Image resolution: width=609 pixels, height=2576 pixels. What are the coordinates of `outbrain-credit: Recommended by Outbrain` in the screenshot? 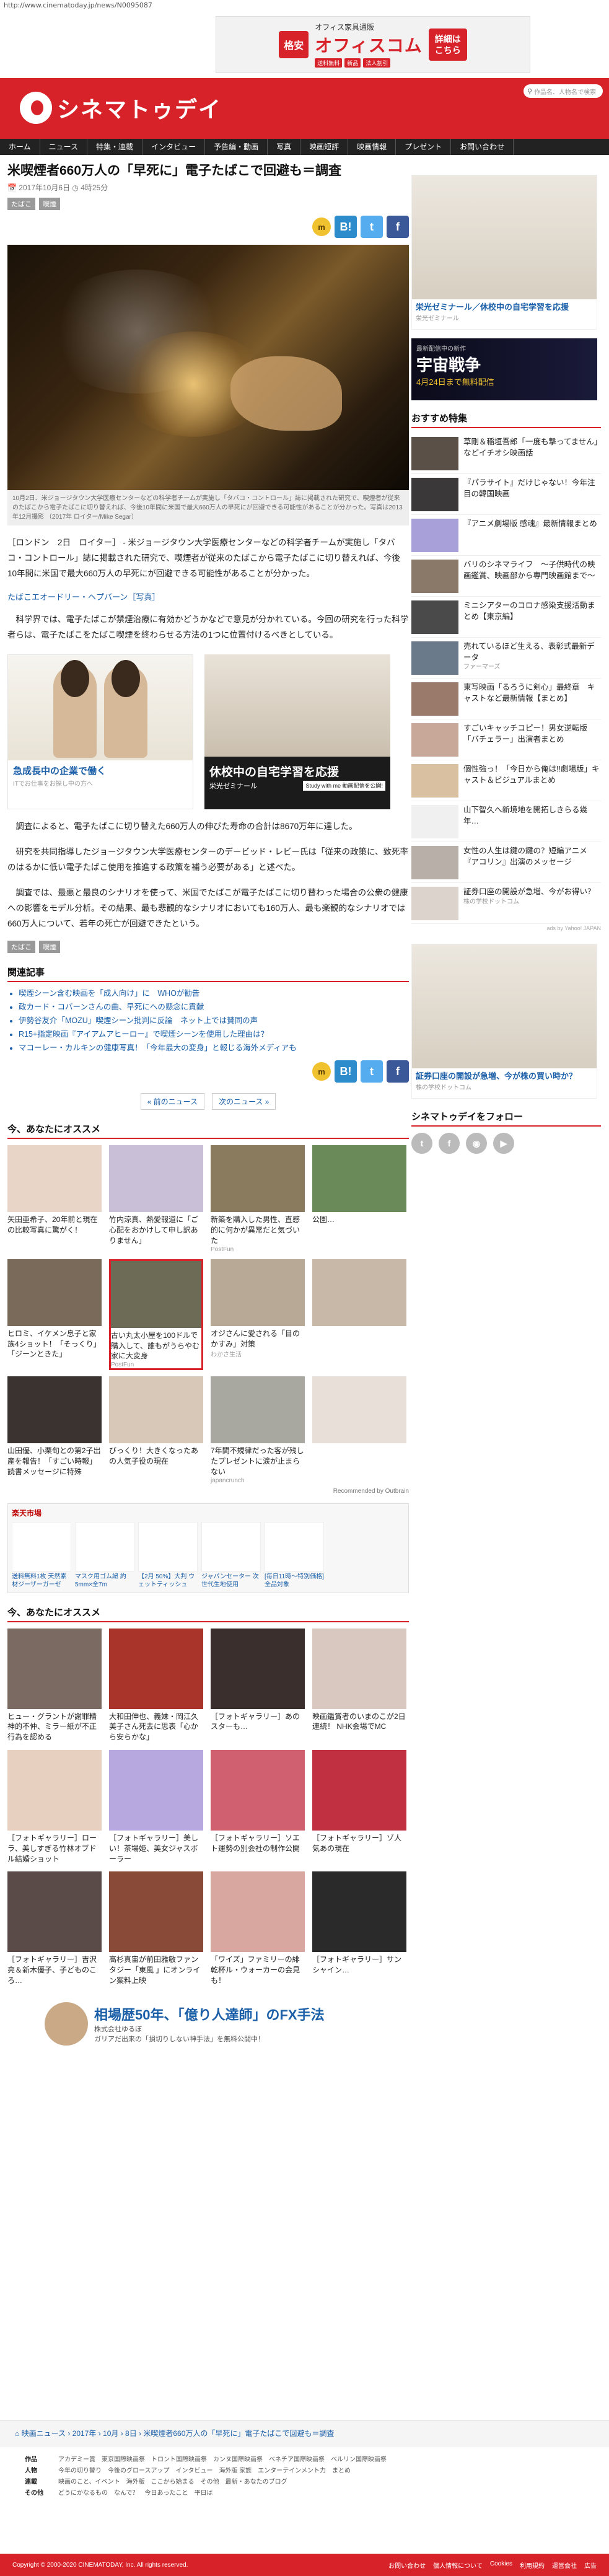 It's located at (208, 1492).